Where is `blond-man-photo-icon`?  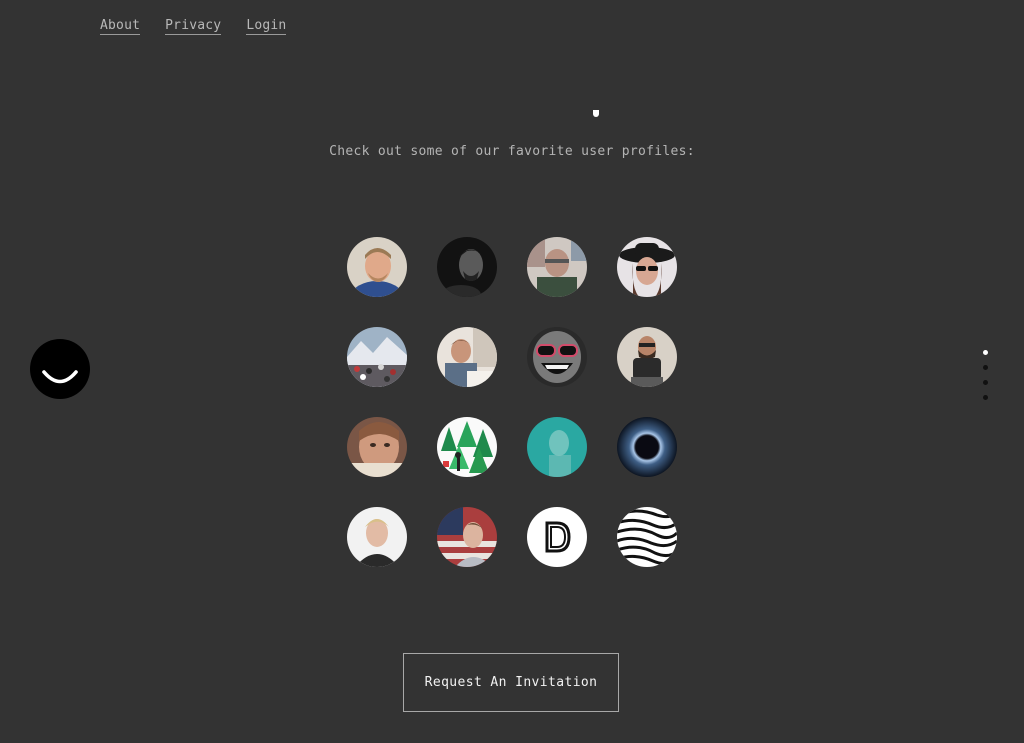
blond-man-photo-icon is located at coordinates (377, 537).